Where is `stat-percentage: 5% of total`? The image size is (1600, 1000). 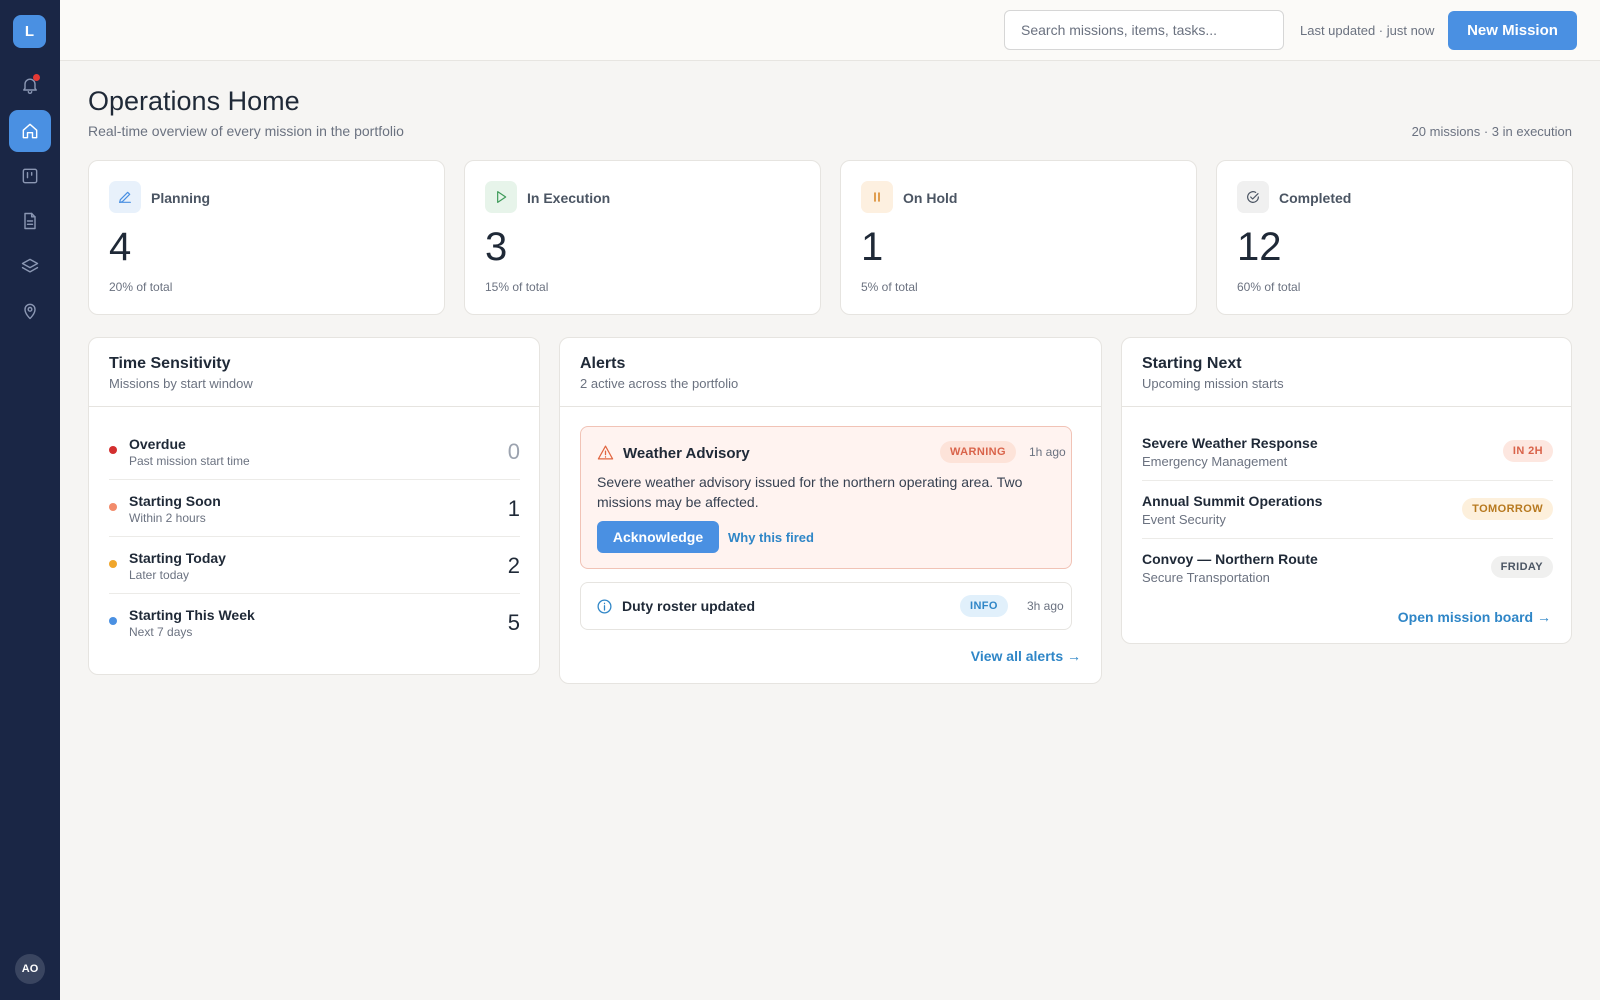
stat-percentage: 5% of total is located at coordinates (889, 287).